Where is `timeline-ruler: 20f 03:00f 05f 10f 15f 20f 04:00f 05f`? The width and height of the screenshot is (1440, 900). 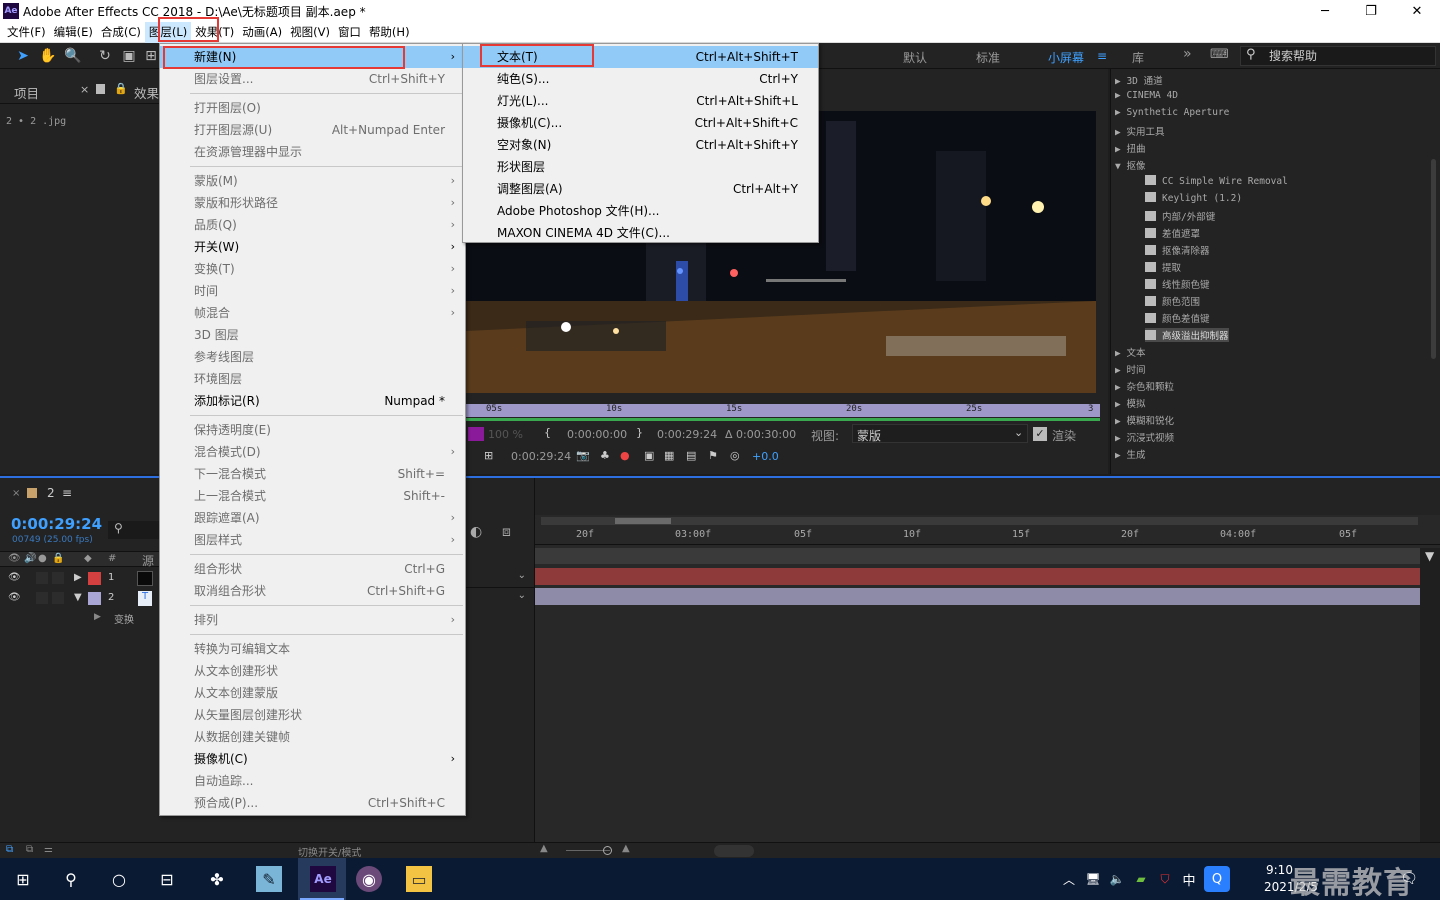 timeline-ruler: 20f 03:00f 05f 10f 15f 20f 04:00f 05f is located at coordinates (987, 536).